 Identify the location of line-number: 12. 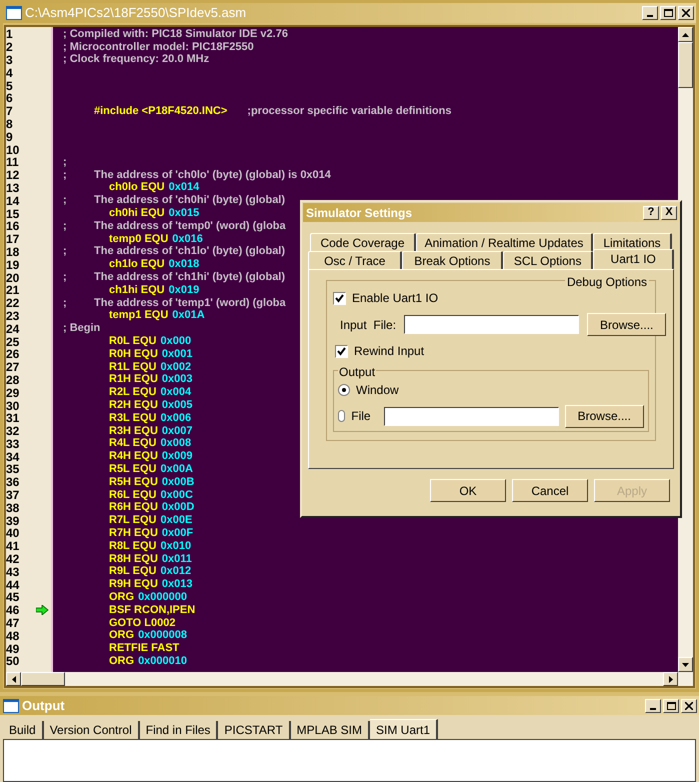
(13, 175).